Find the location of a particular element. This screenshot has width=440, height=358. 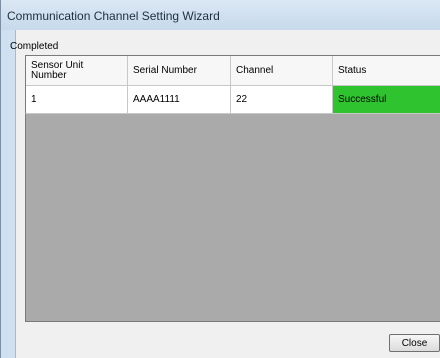

cell-serial-number: AAAA1111 is located at coordinates (179, 100).